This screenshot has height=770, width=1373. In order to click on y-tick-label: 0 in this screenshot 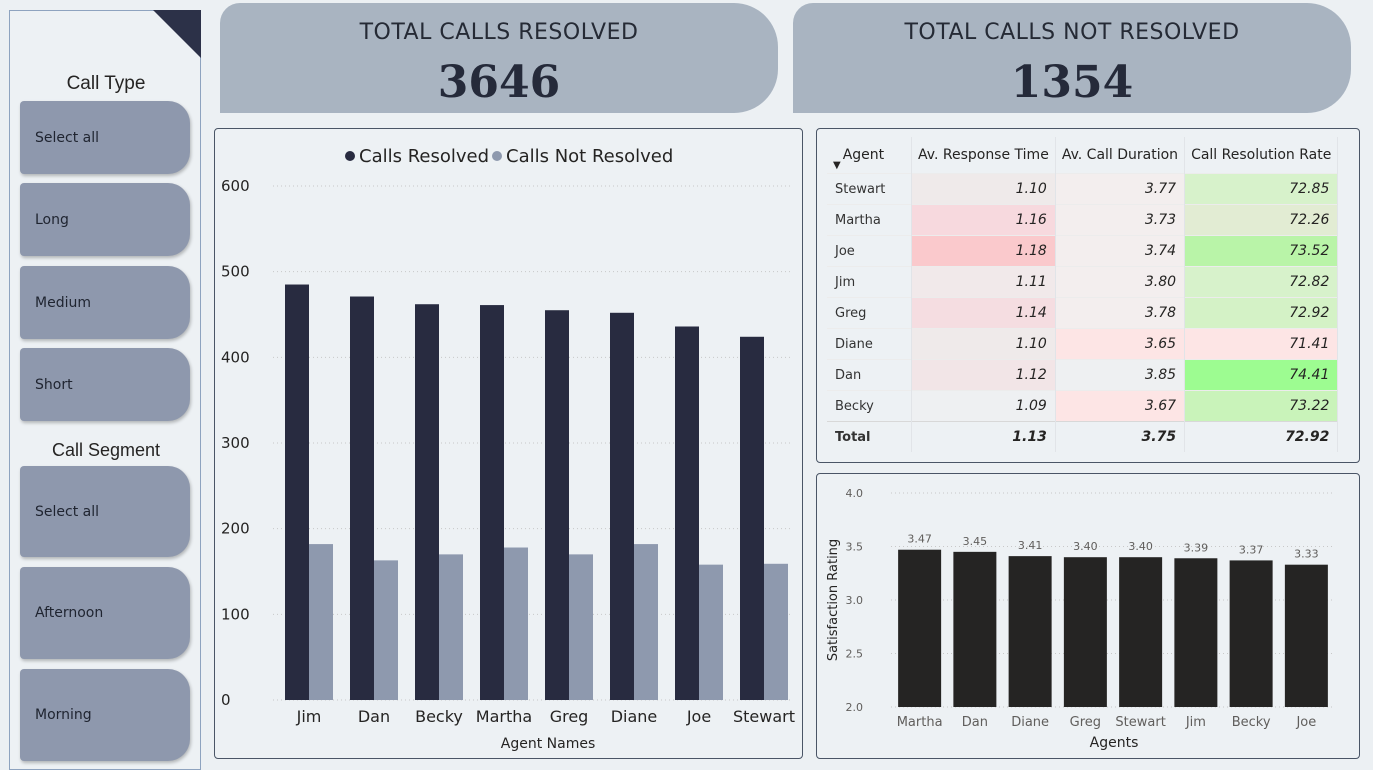, I will do `click(226, 700)`.